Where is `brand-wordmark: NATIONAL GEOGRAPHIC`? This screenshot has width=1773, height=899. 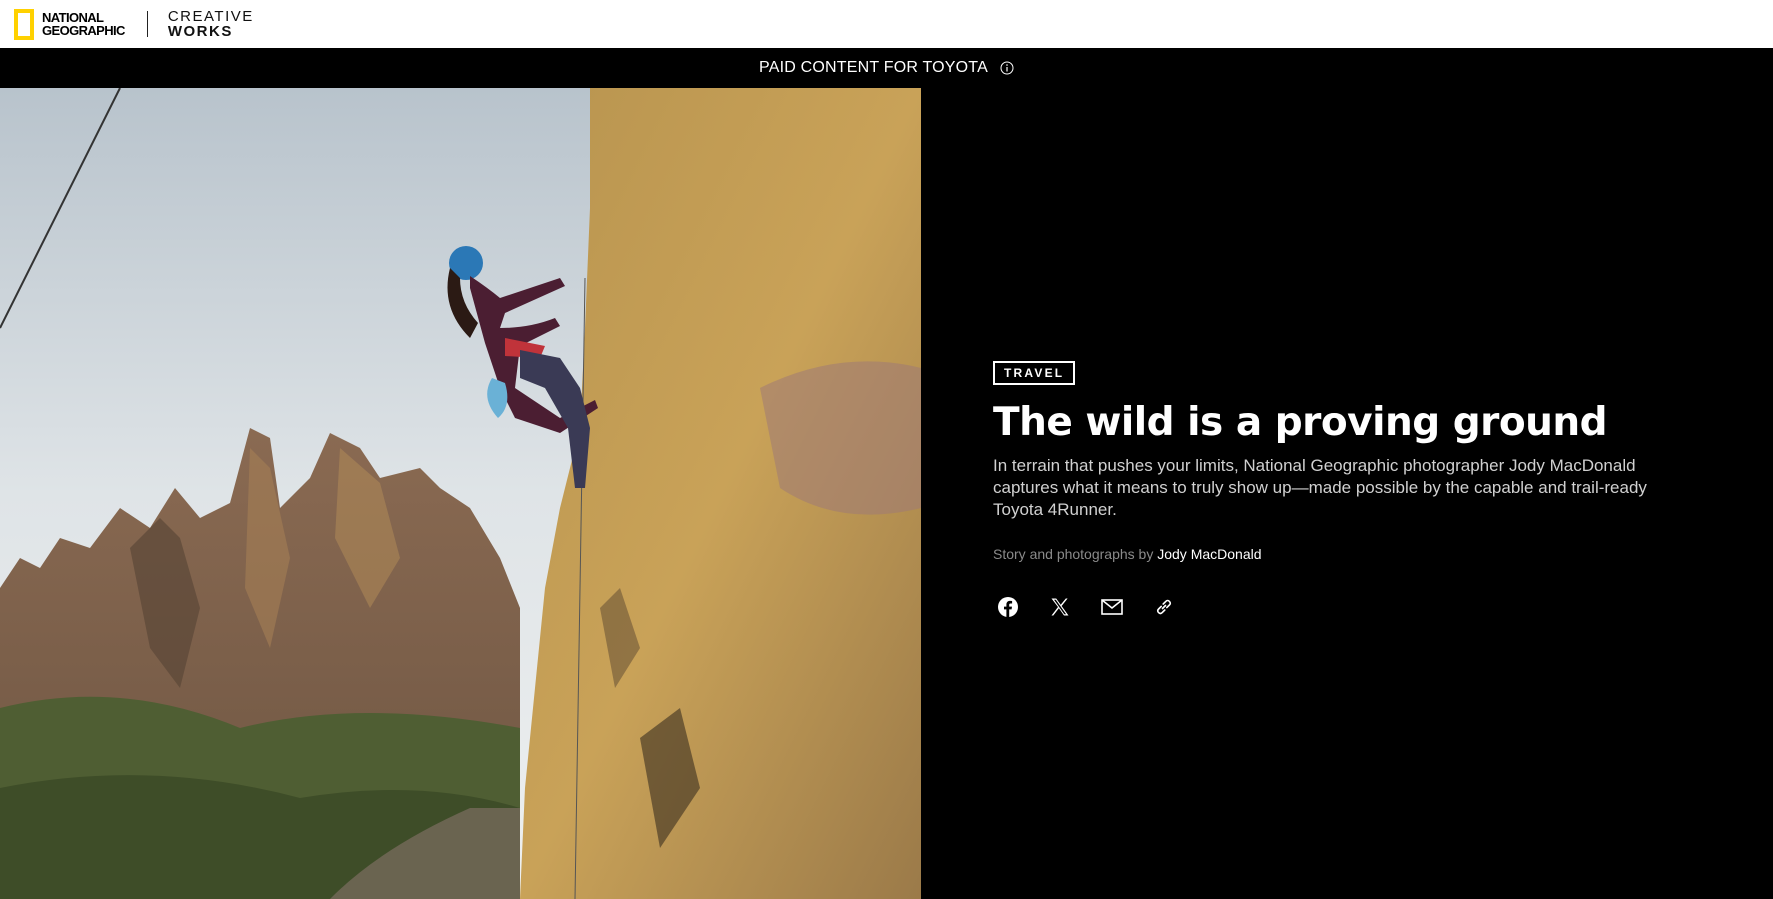 brand-wordmark: NATIONAL GEOGRAPHIC is located at coordinates (83, 24).